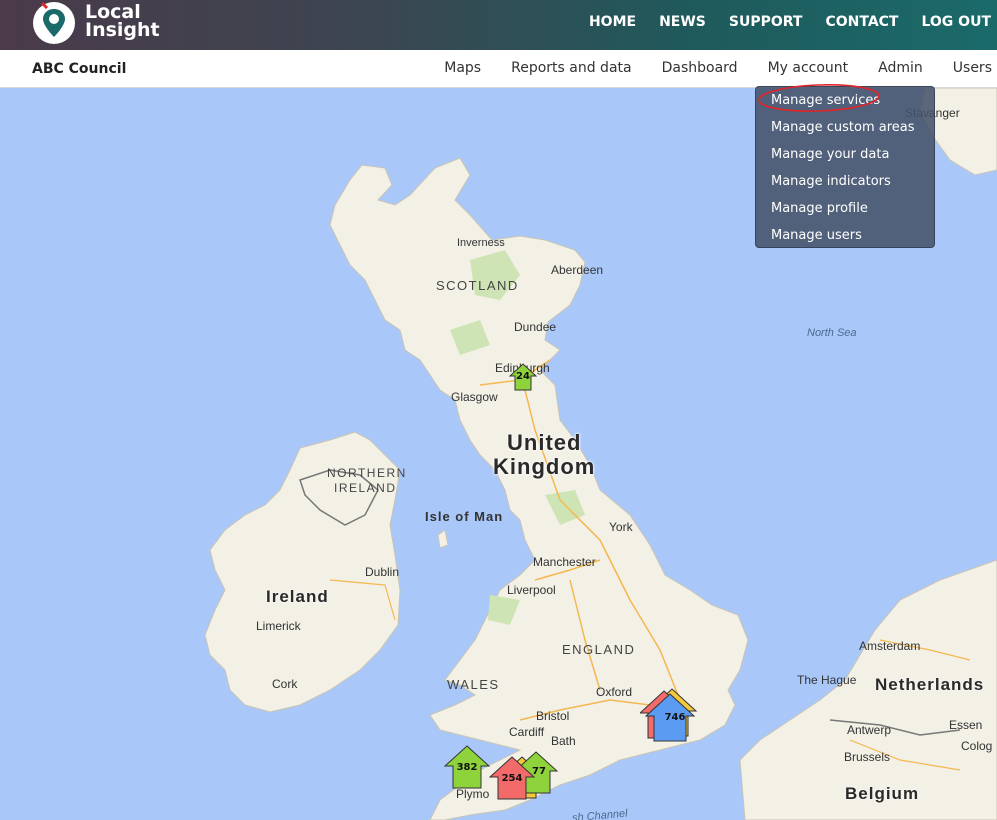 Image resolution: width=997 pixels, height=820 pixels. What do you see at coordinates (365, 488) in the screenshot?
I see `label-northern-ireland: IRELAND` at bounding box center [365, 488].